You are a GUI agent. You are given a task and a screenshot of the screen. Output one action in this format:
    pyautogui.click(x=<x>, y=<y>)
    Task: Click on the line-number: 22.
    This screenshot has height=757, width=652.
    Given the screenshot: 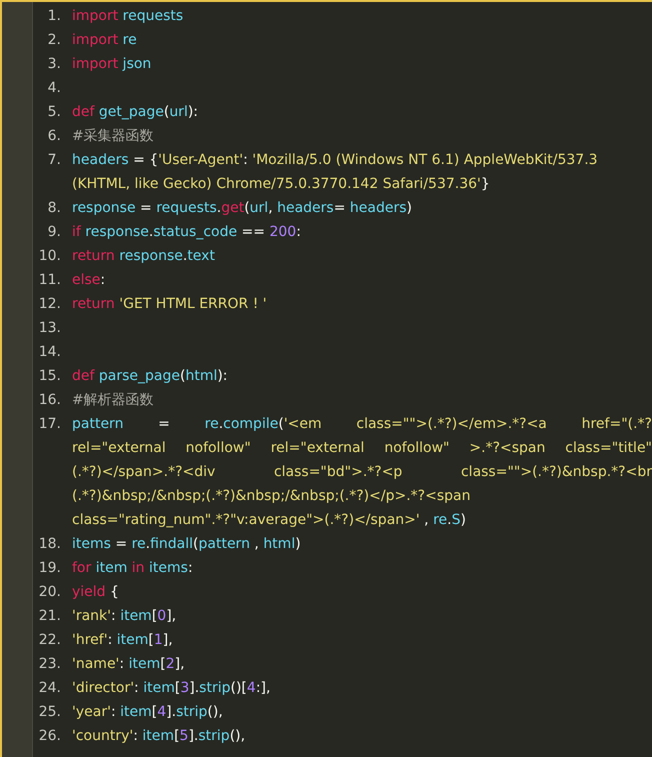 What is the action you would take?
    pyautogui.click(x=49, y=640)
    